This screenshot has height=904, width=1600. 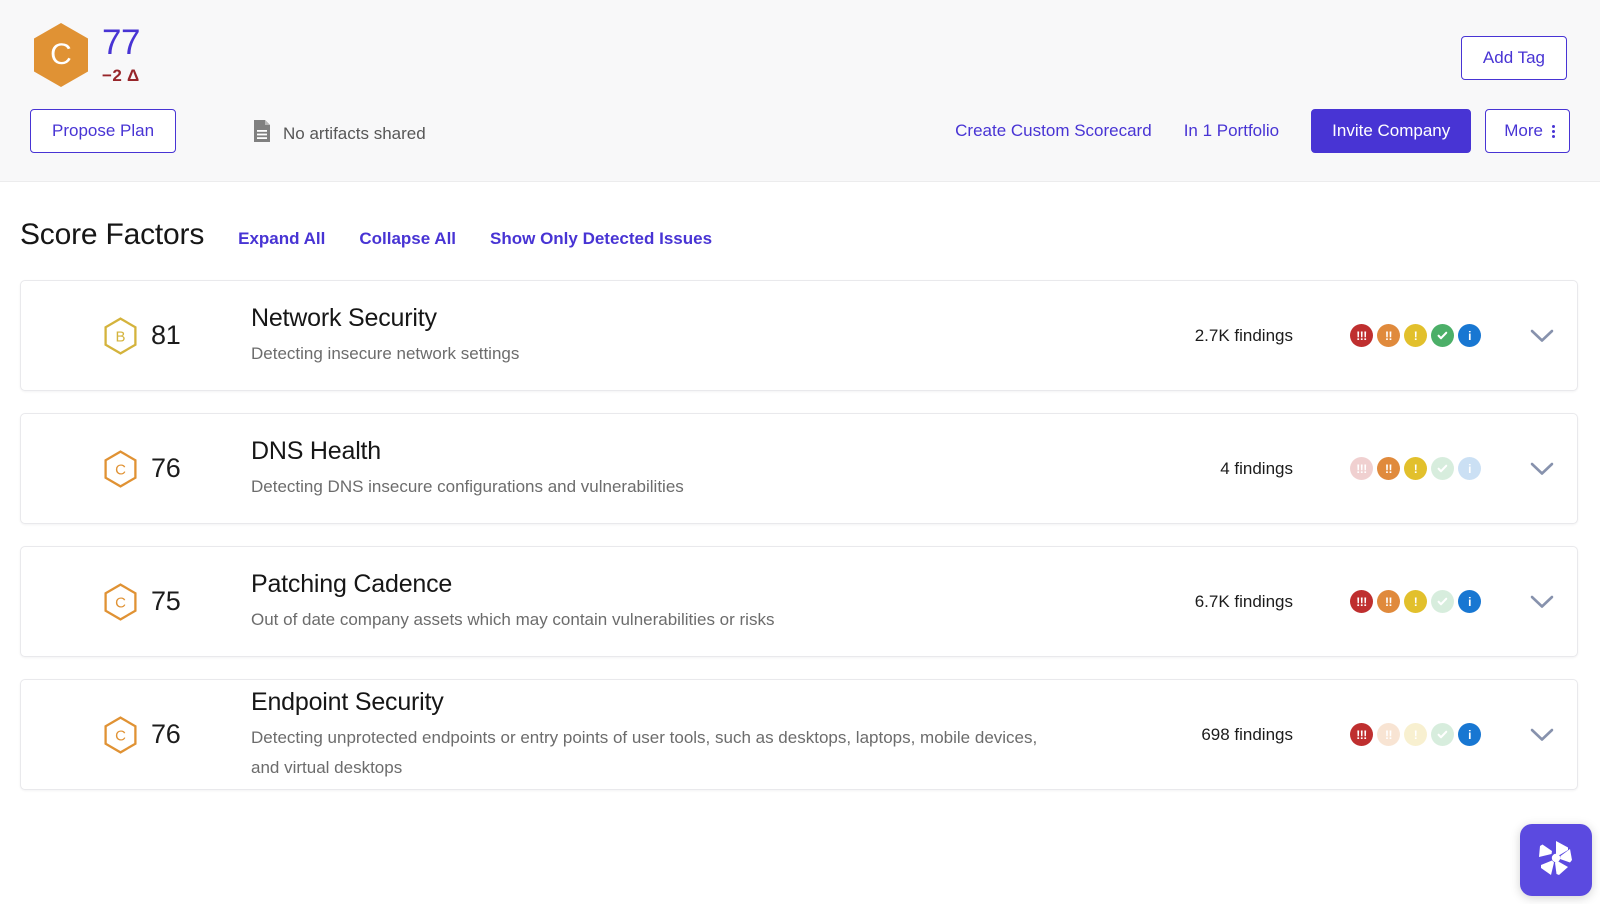 I want to click on factor-score-value: 81, so click(x=166, y=335).